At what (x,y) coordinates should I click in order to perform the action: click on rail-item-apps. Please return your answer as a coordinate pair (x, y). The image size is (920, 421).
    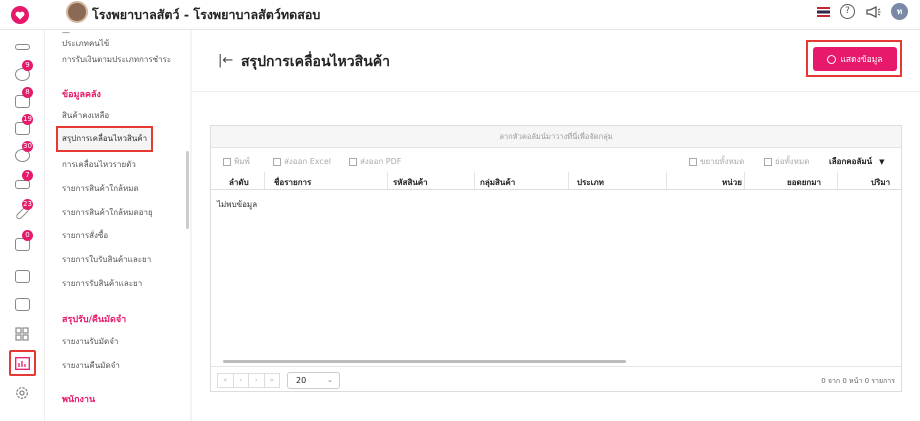
    Looking at the image, I should click on (22, 334).